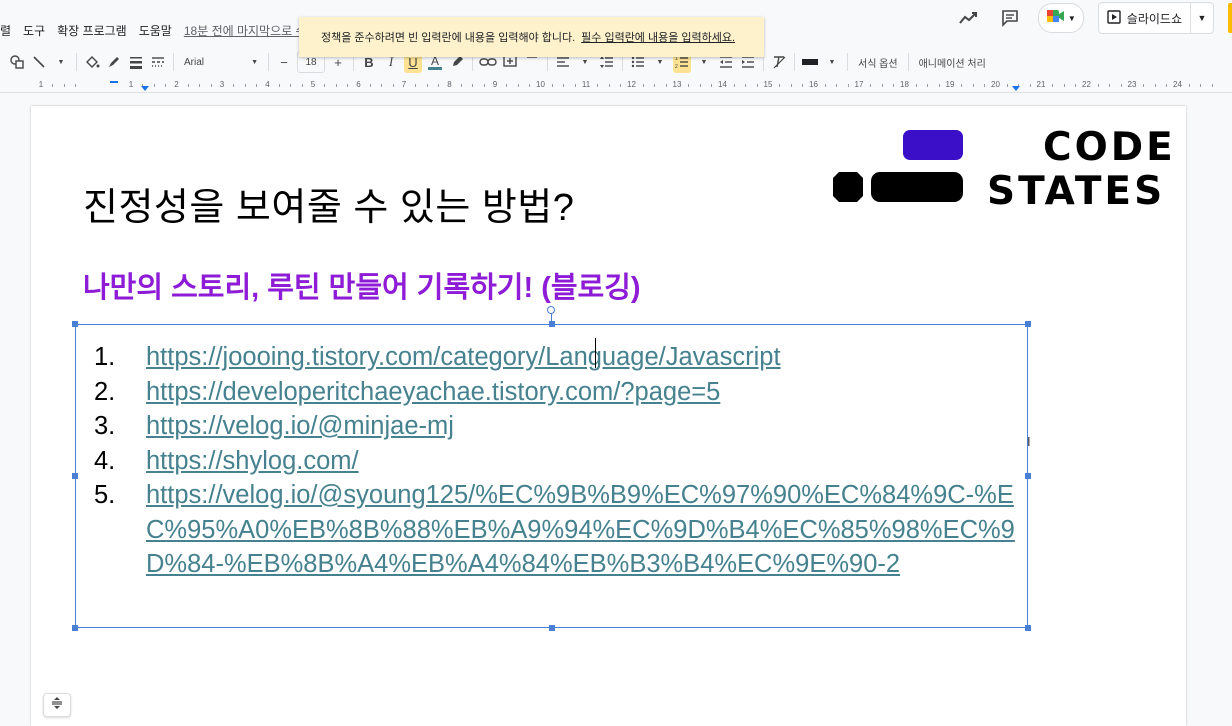 The height and width of the screenshot is (726, 1232). I want to click on line-icon, so click(39, 62).